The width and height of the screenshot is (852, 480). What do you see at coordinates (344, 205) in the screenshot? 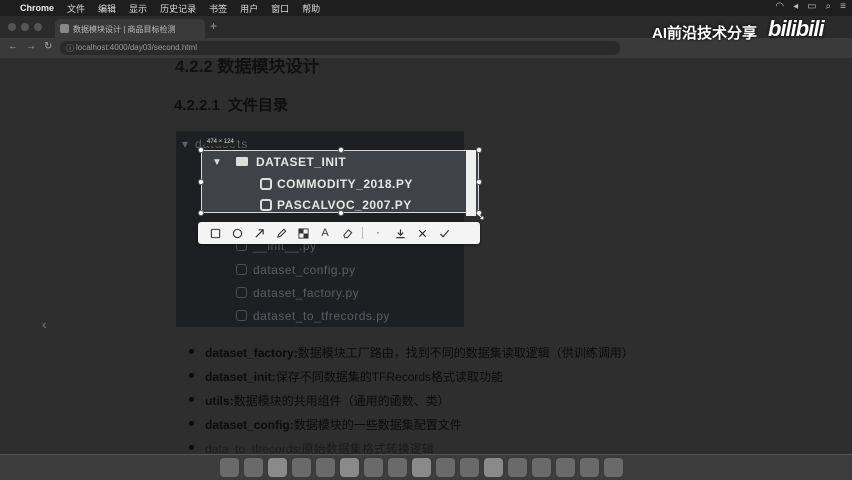
I see `tree-file-label: PASCALVOC_2007.PY` at bounding box center [344, 205].